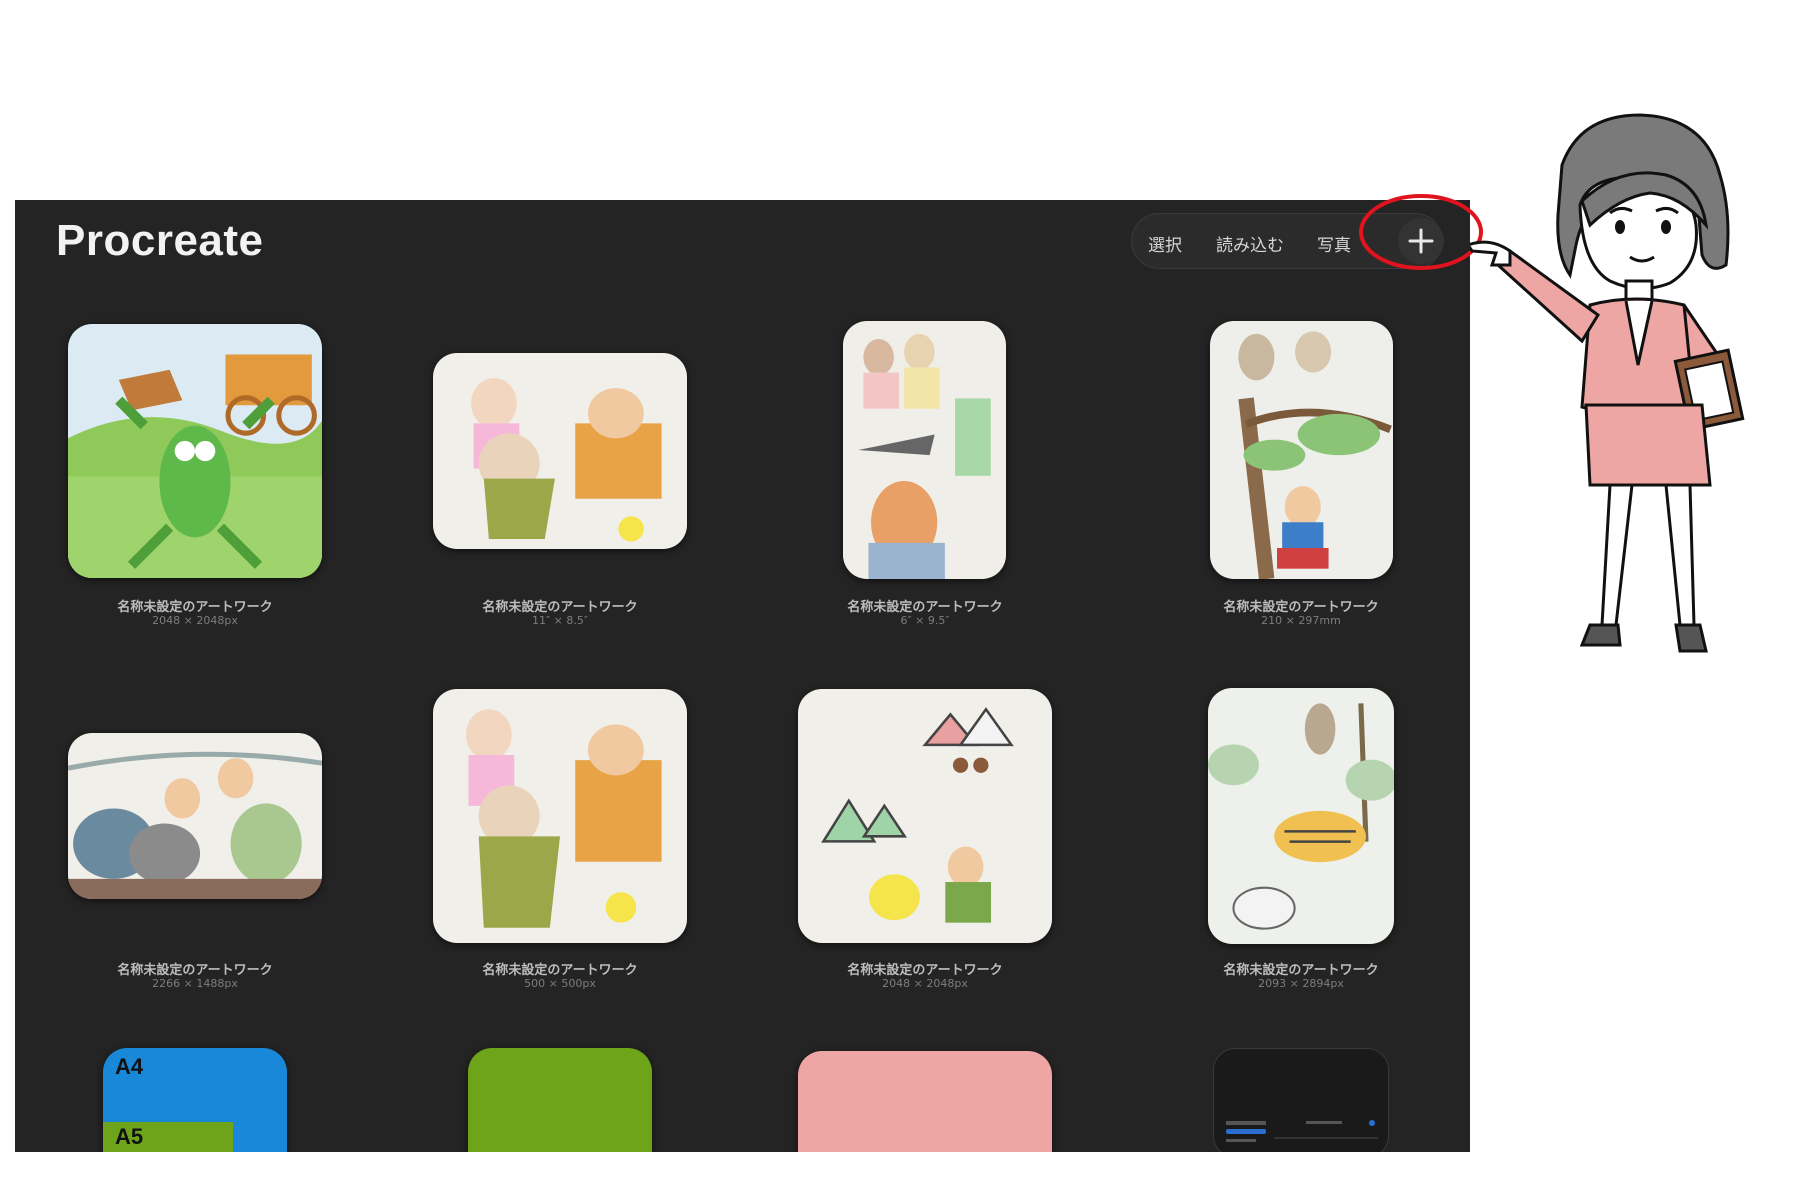 The image size is (1800, 1200). What do you see at coordinates (1301, 620) in the screenshot?
I see `artwork-dimensions: 210 × 297mm` at bounding box center [1301, 620].